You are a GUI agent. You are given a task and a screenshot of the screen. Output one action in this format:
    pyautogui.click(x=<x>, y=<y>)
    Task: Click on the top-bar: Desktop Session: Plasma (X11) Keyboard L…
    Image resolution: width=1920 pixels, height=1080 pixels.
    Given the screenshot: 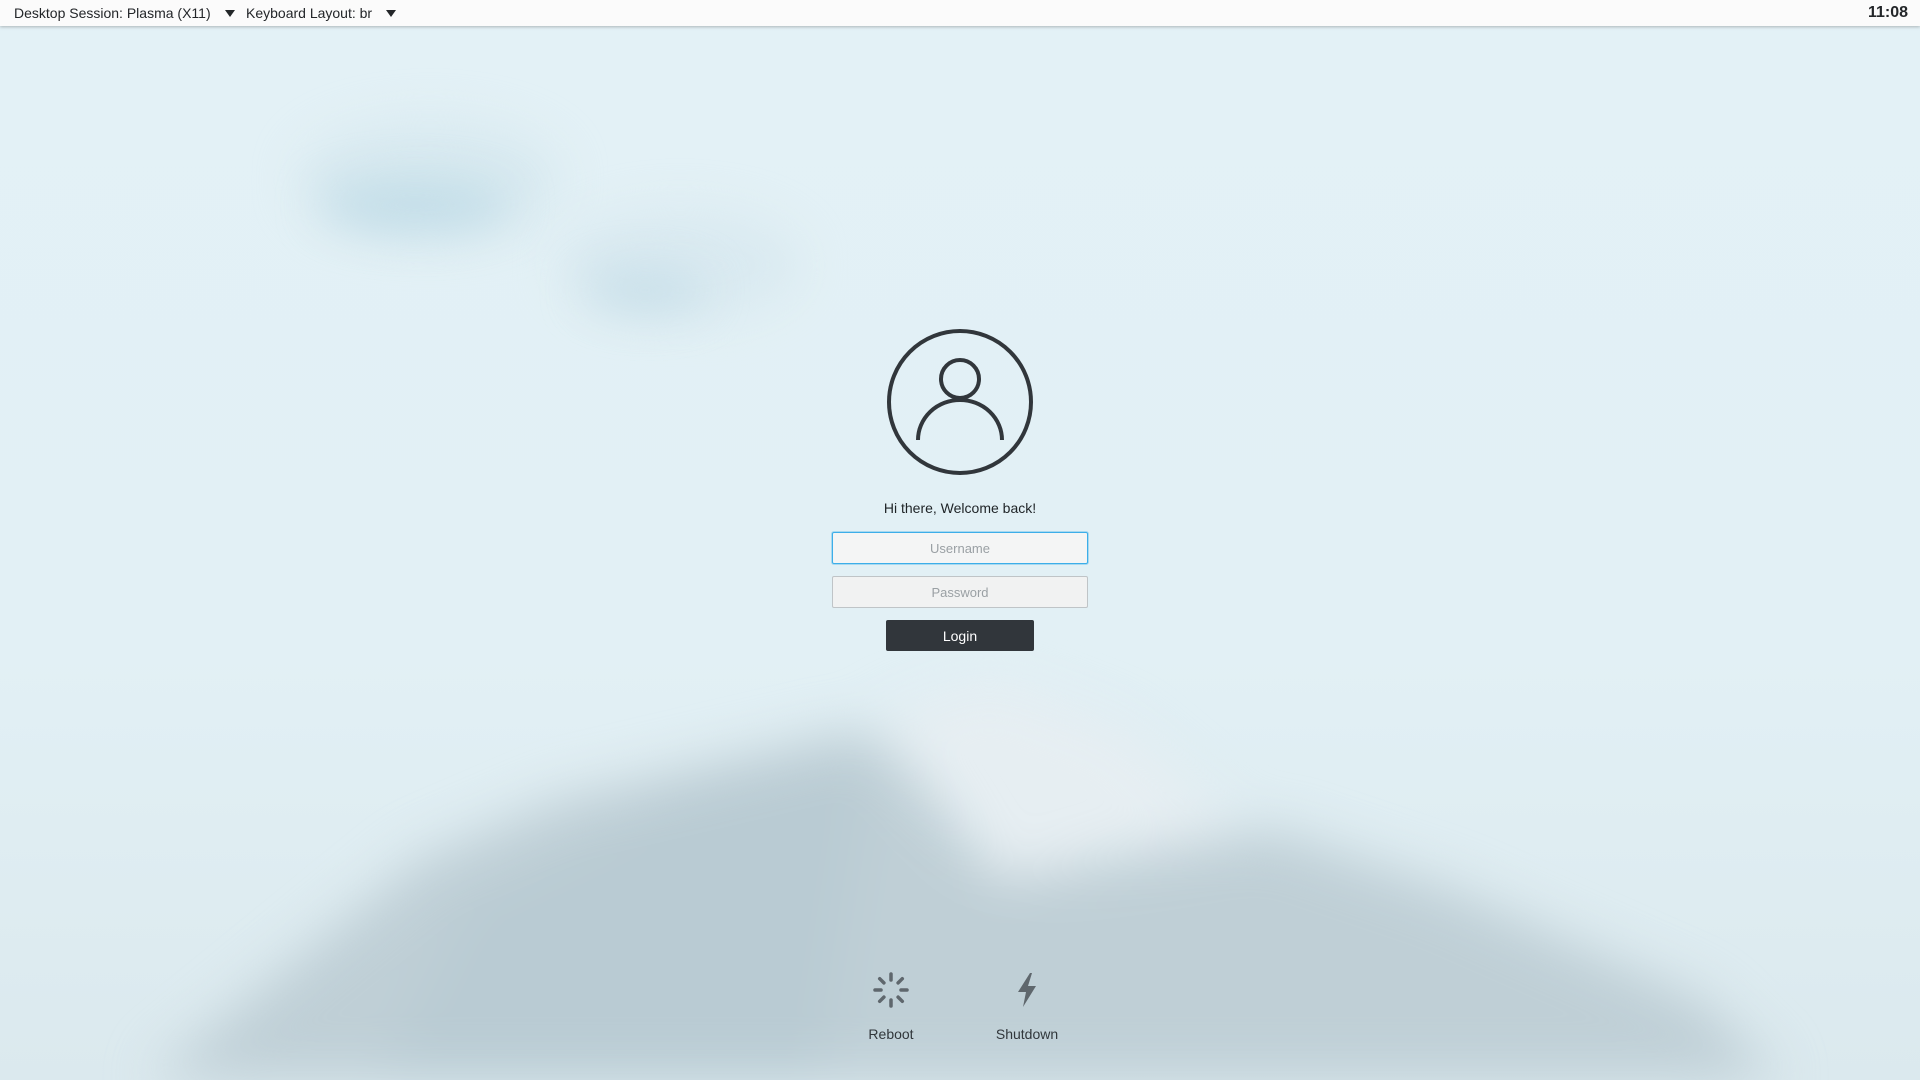 What is the action you would take?
    pyautogui.click(x=960, y=13)
    